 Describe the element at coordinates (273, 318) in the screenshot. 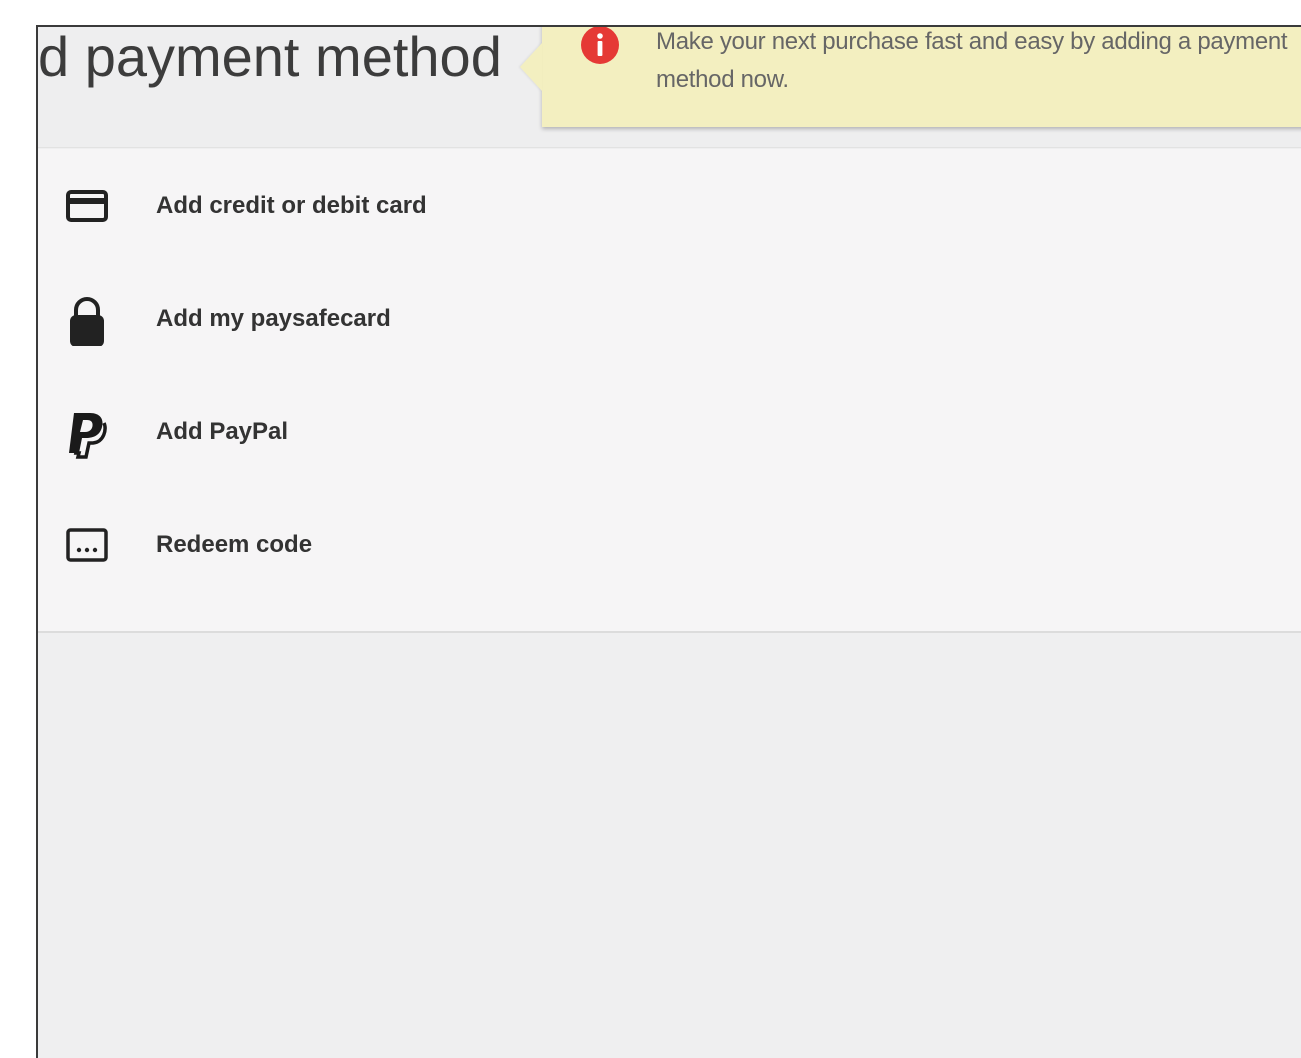

I see `option-label: Add my paysafecard` at that location.